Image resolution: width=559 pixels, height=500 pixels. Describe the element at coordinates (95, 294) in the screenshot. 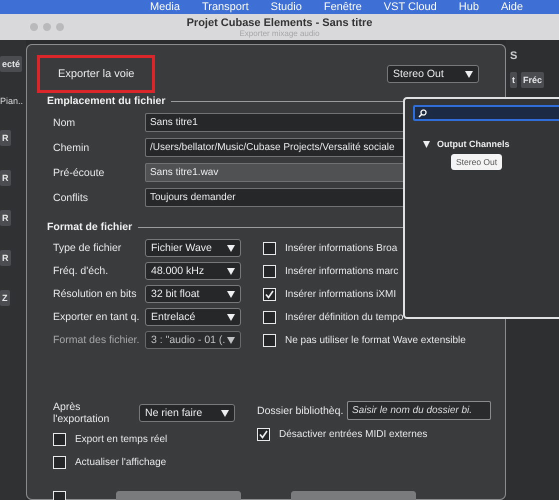

I see `field-label: Résolution en bits` at that location.